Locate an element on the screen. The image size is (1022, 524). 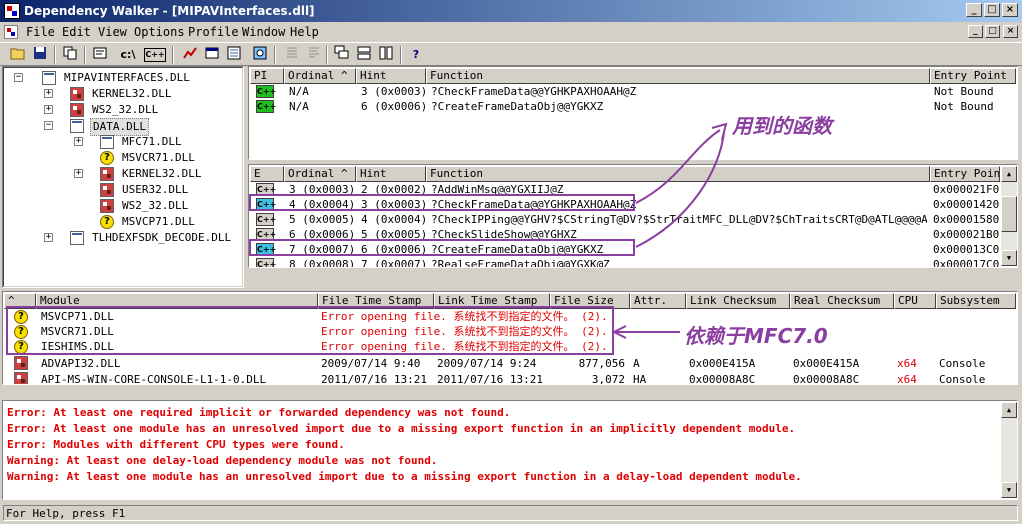
annotation-depends-on: 依赖于MFC7.0 is located at coordinates (756, 336).